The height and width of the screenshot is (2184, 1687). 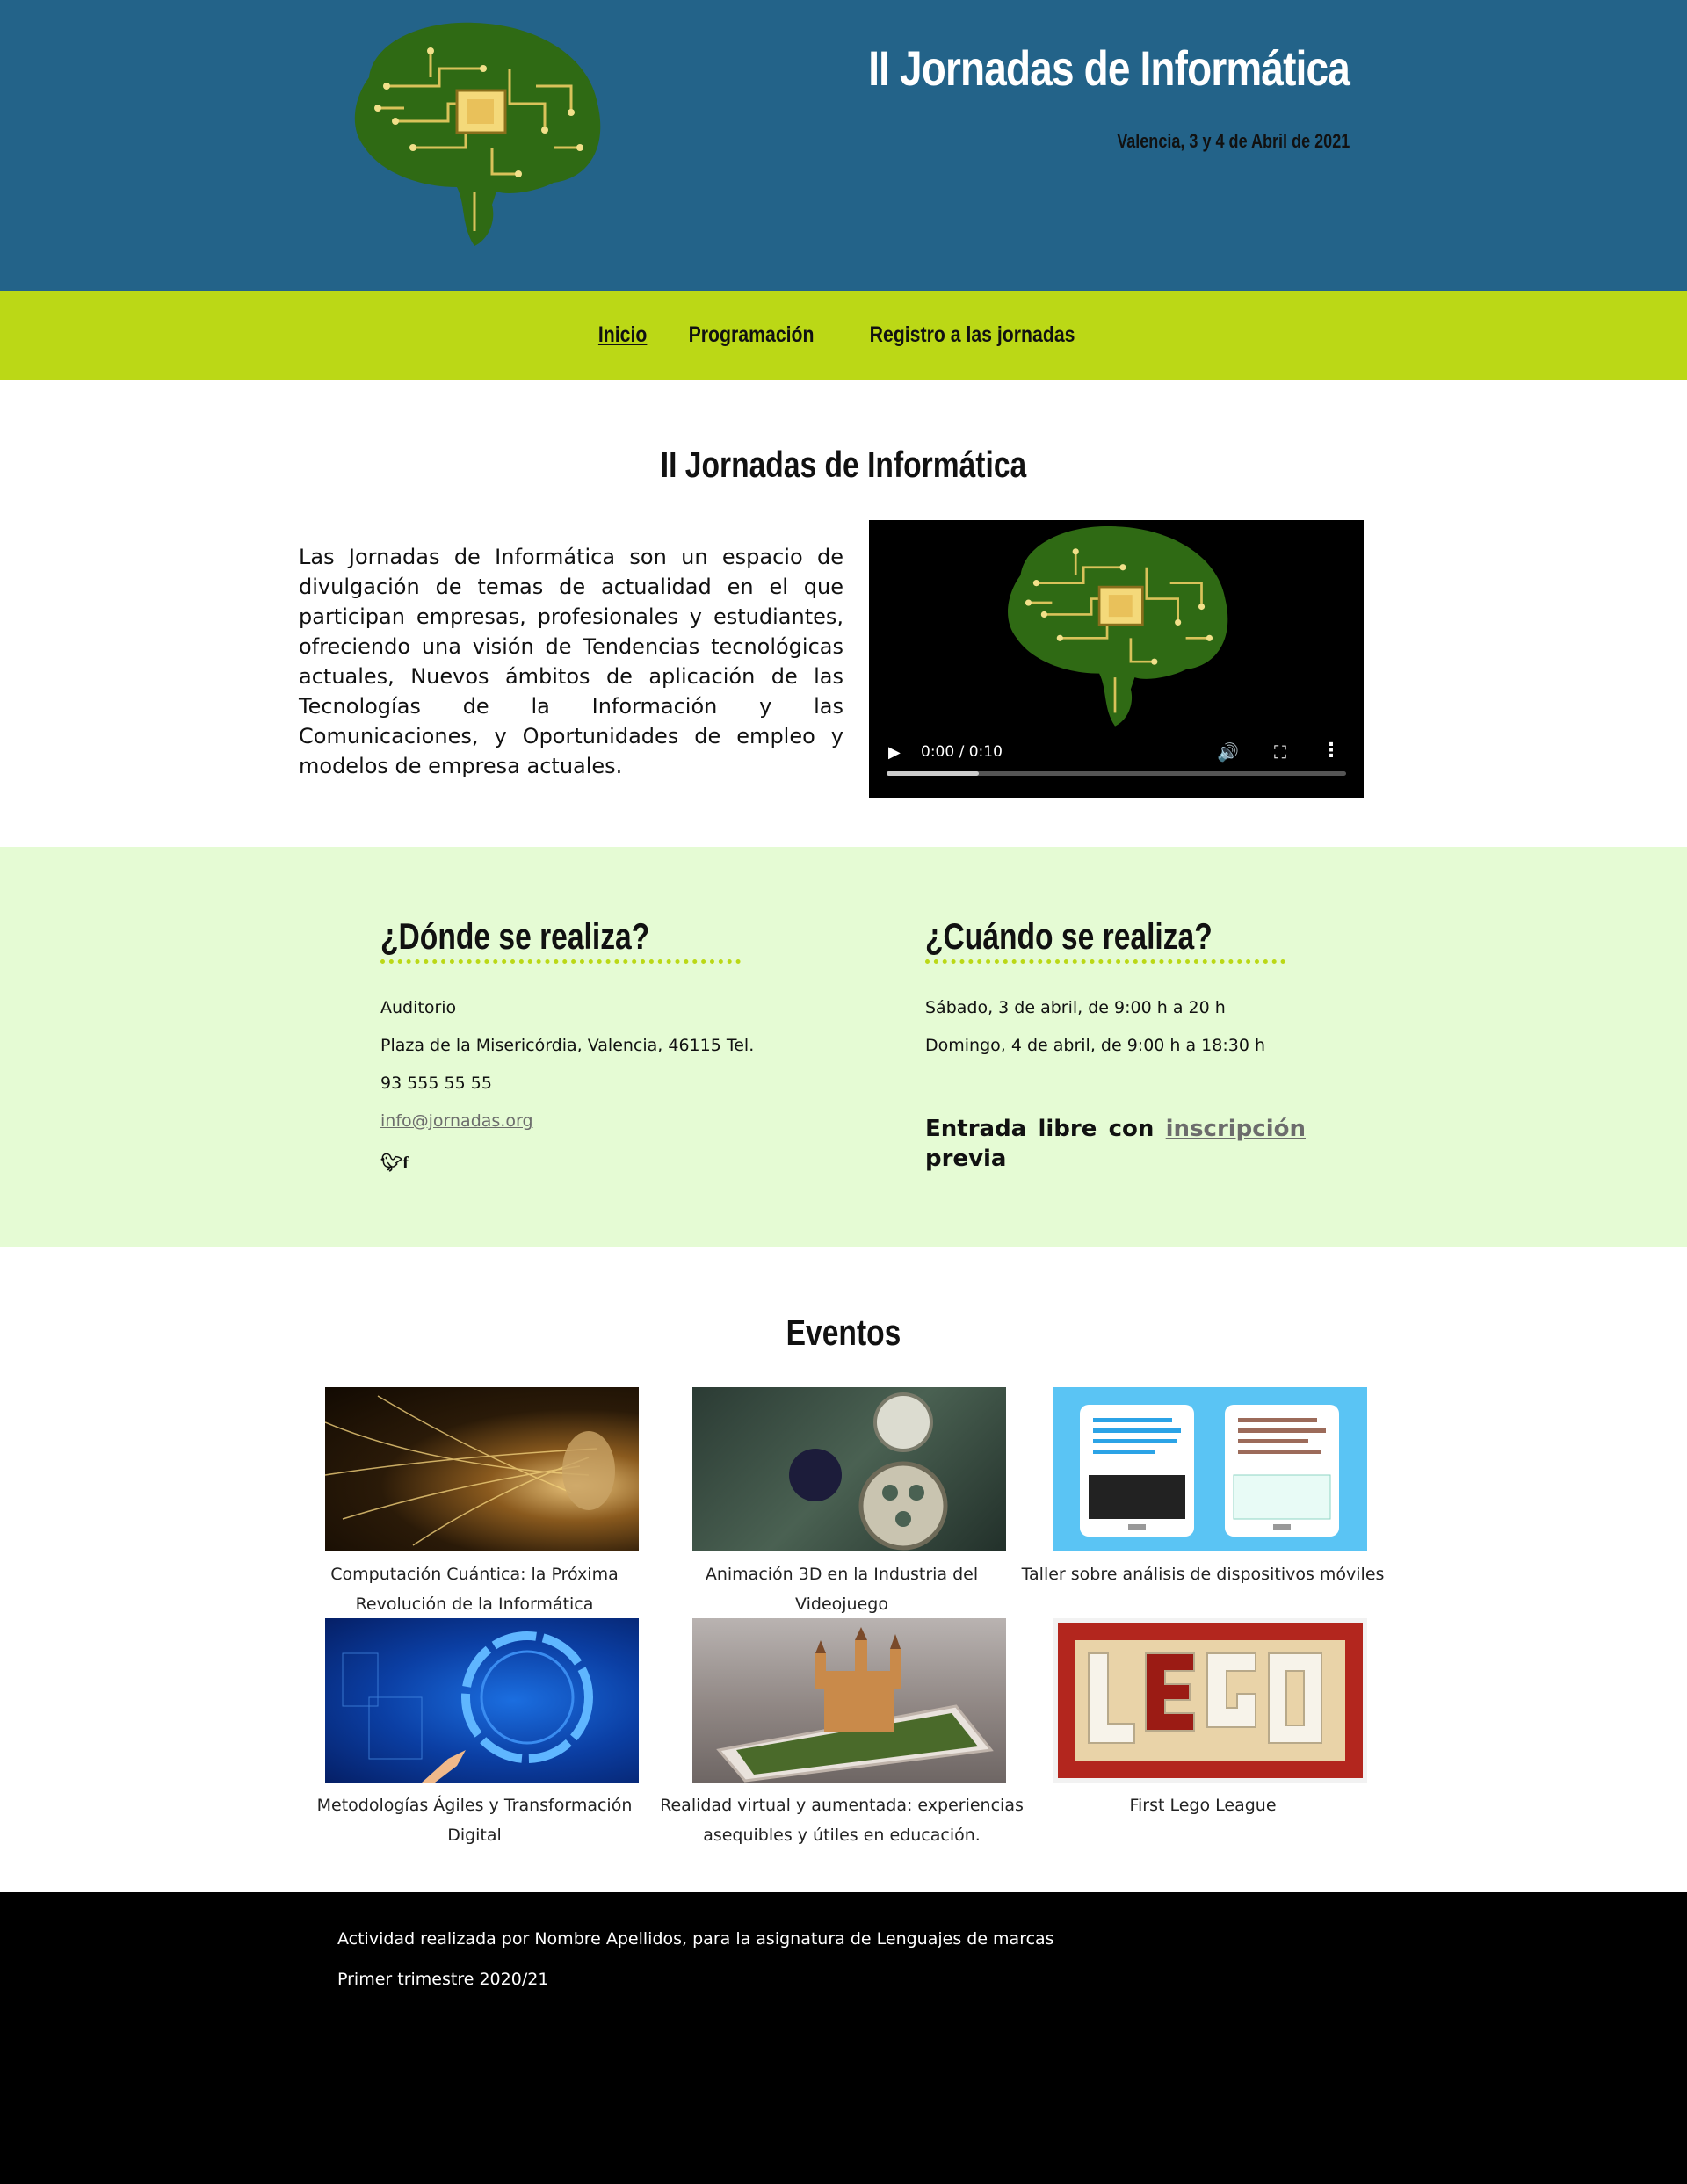 I want to click on where-title: ¿Dónde se realiza?, so click(x=515, y=936).